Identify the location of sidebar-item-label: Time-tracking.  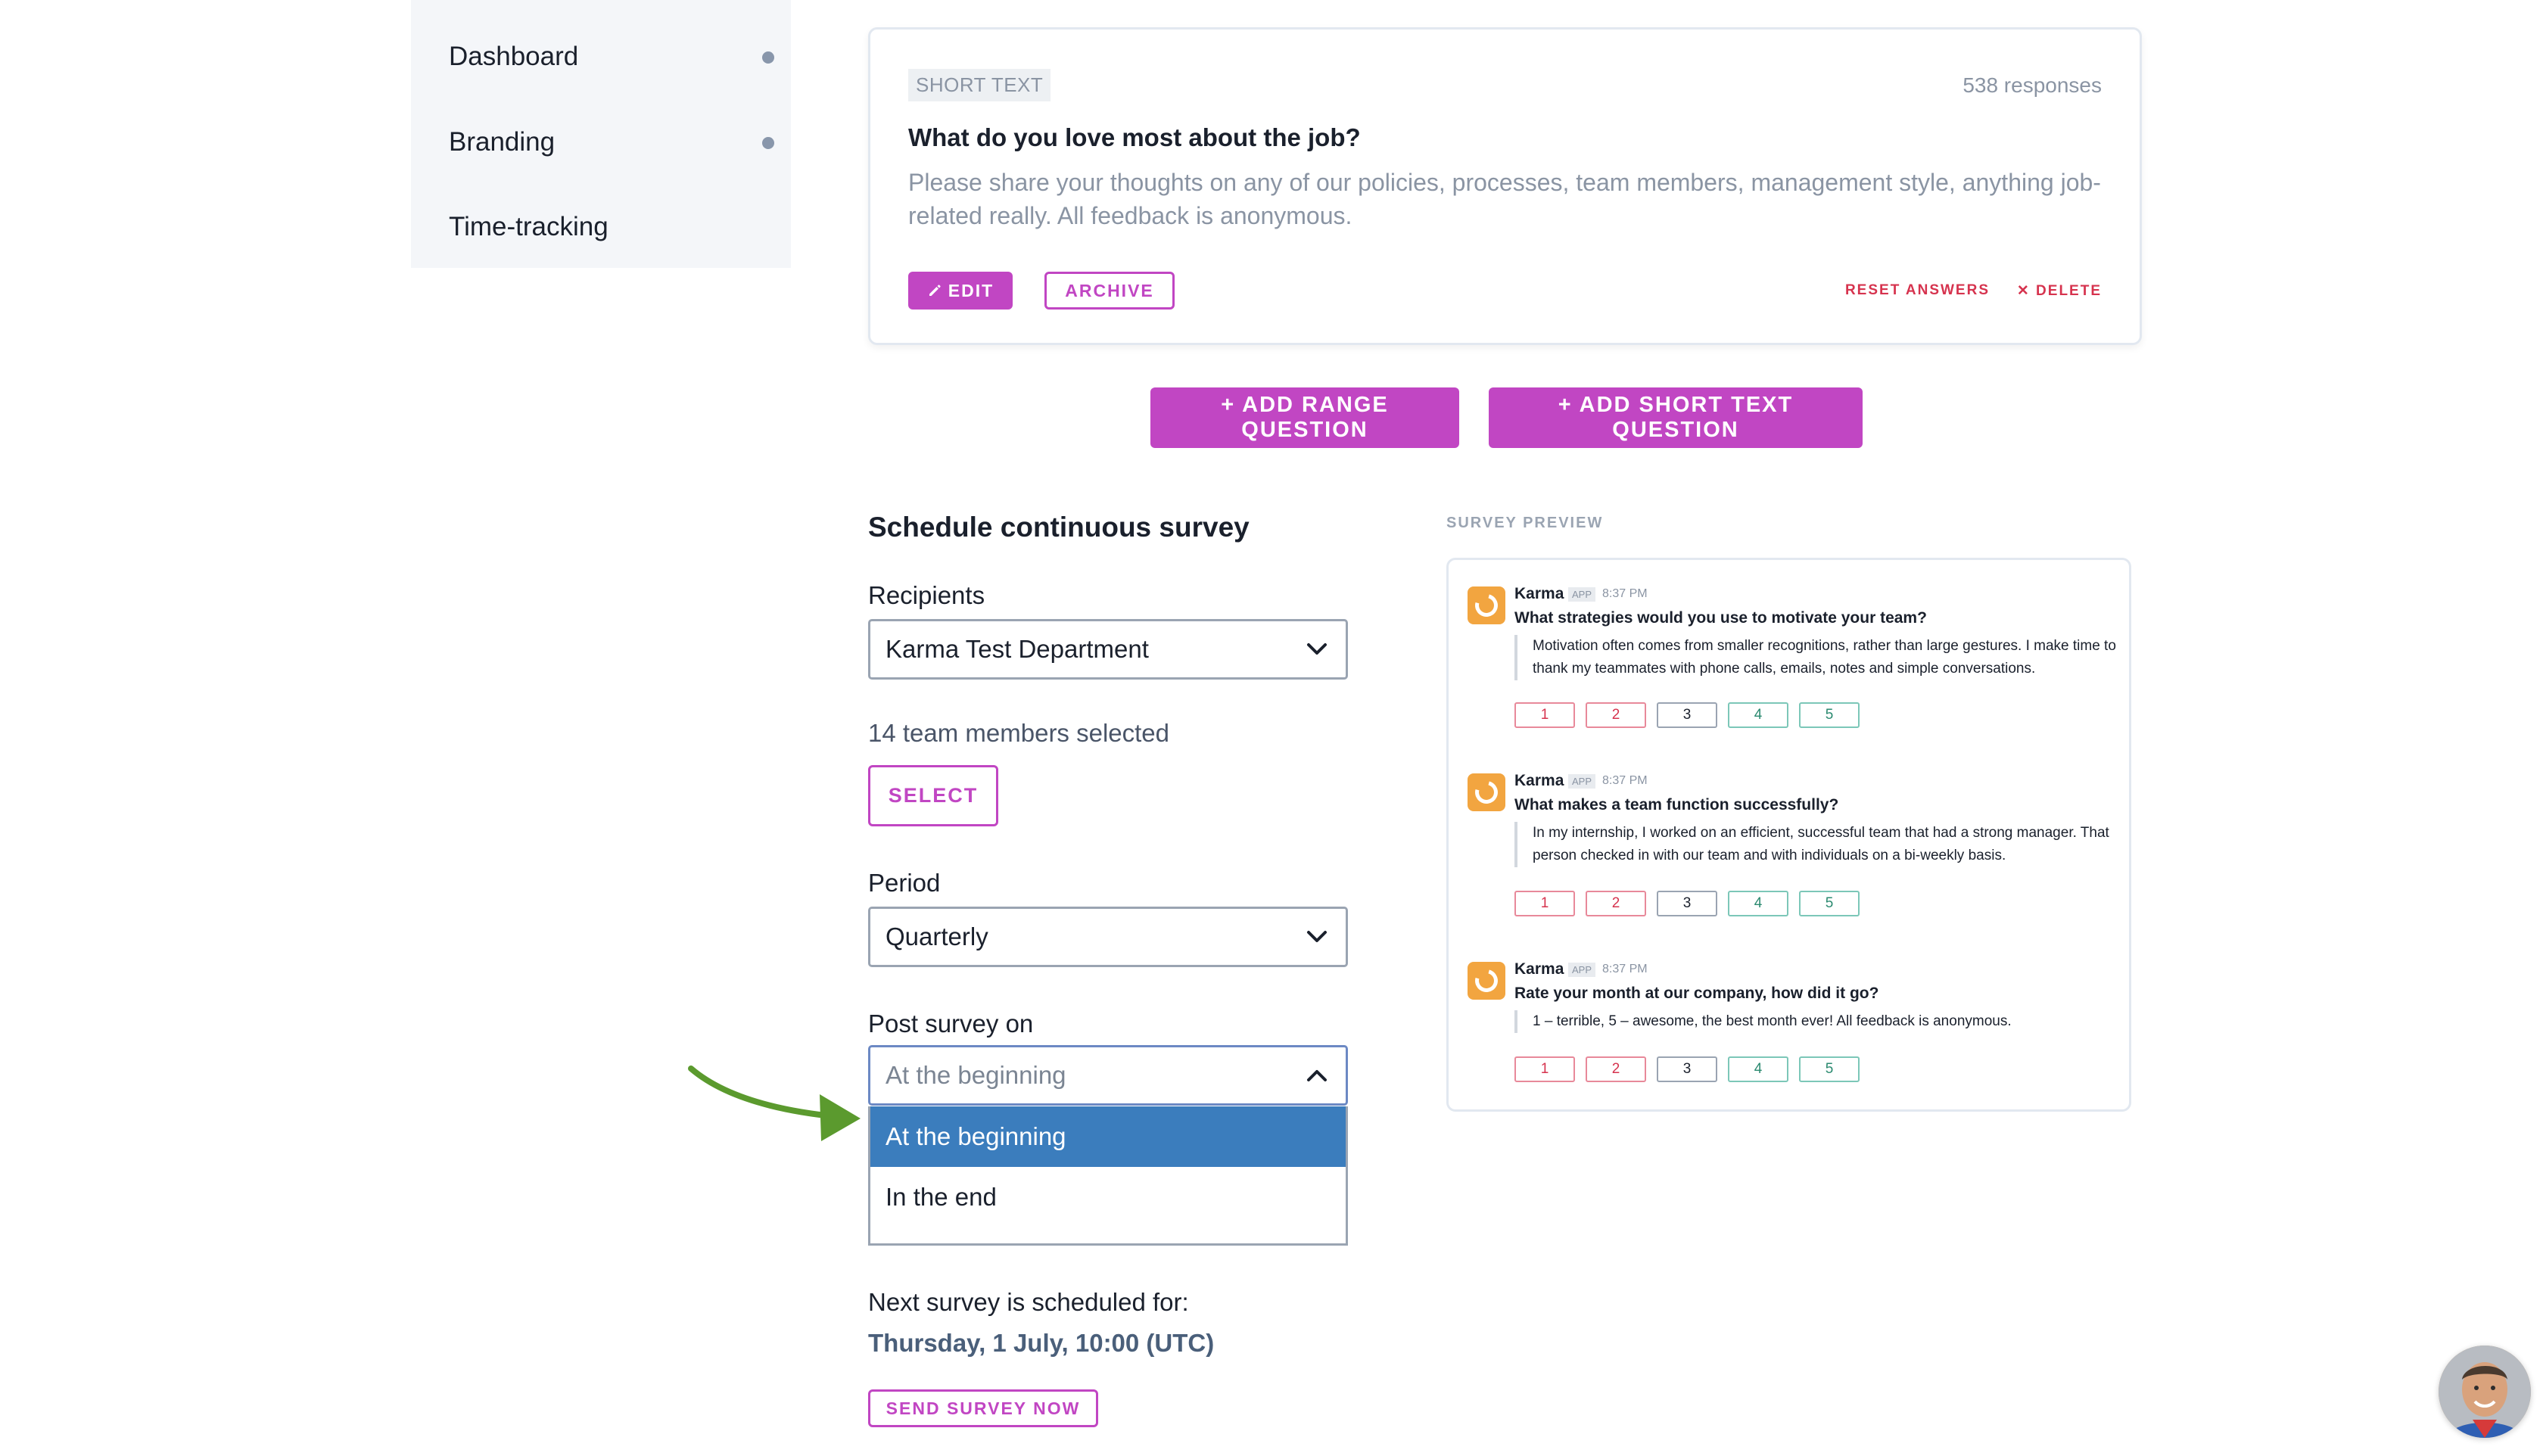
(529, 227).